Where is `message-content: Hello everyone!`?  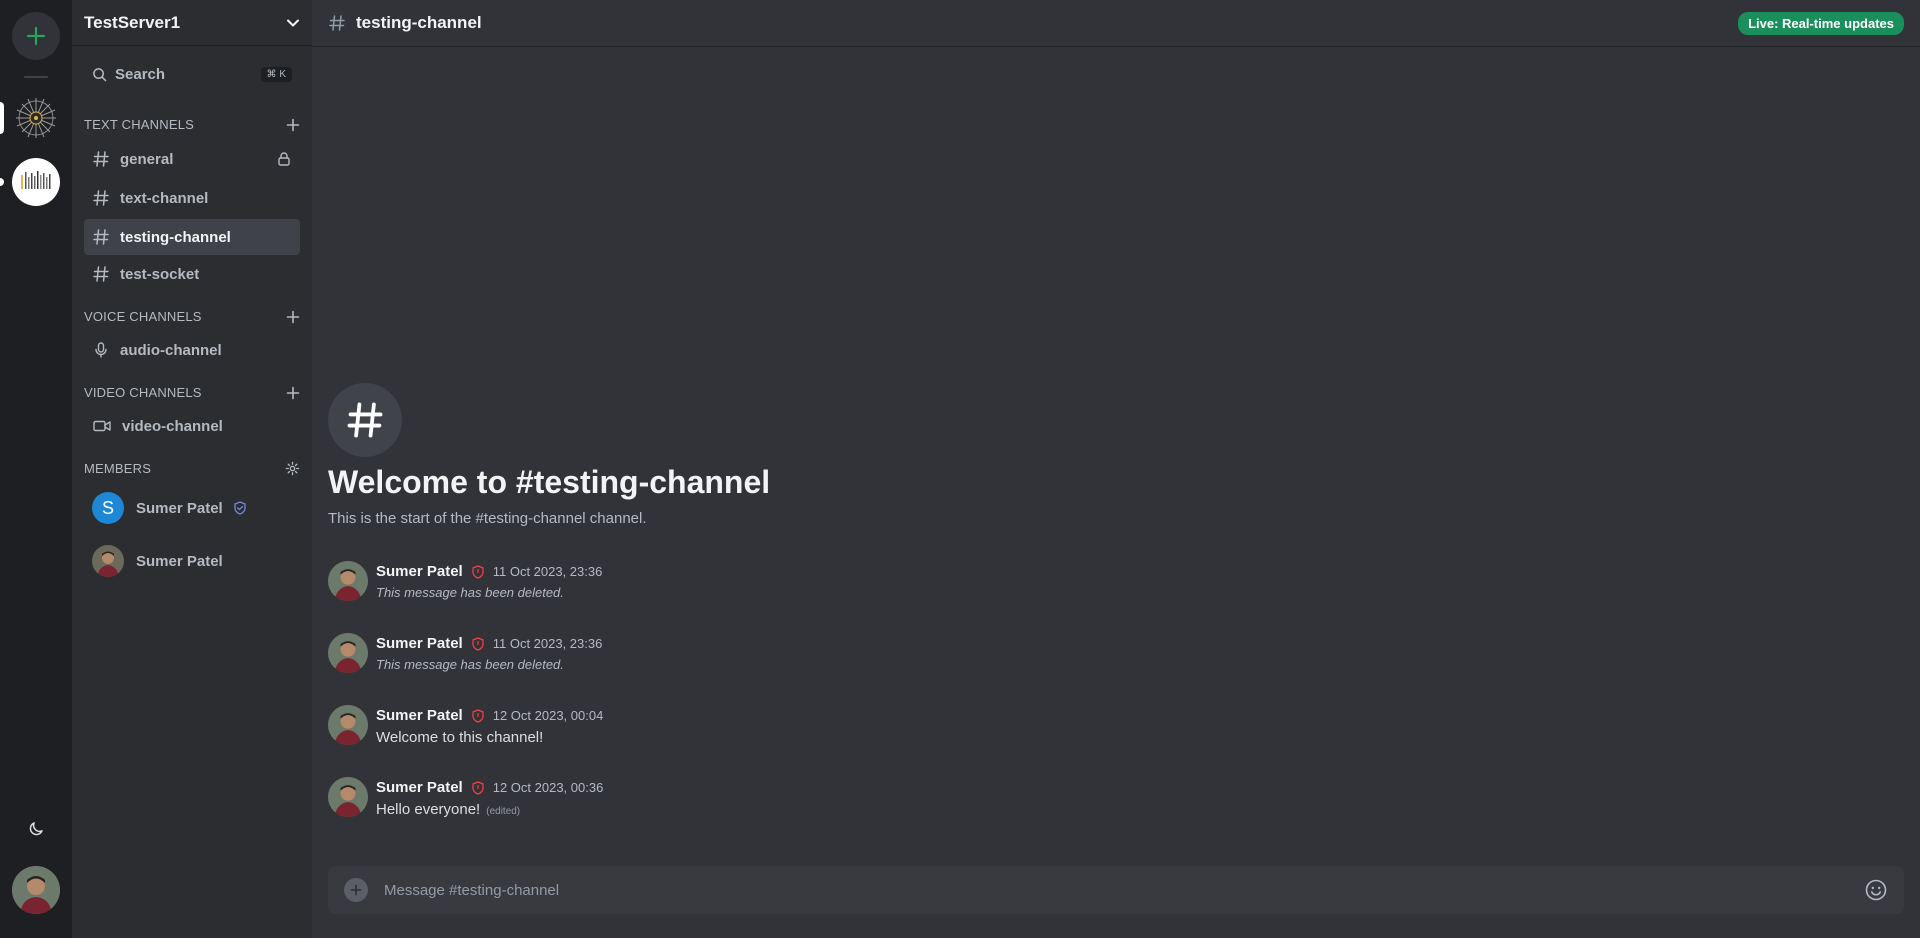
message-content: Hello everyone! is located at coordinates (428, 809).